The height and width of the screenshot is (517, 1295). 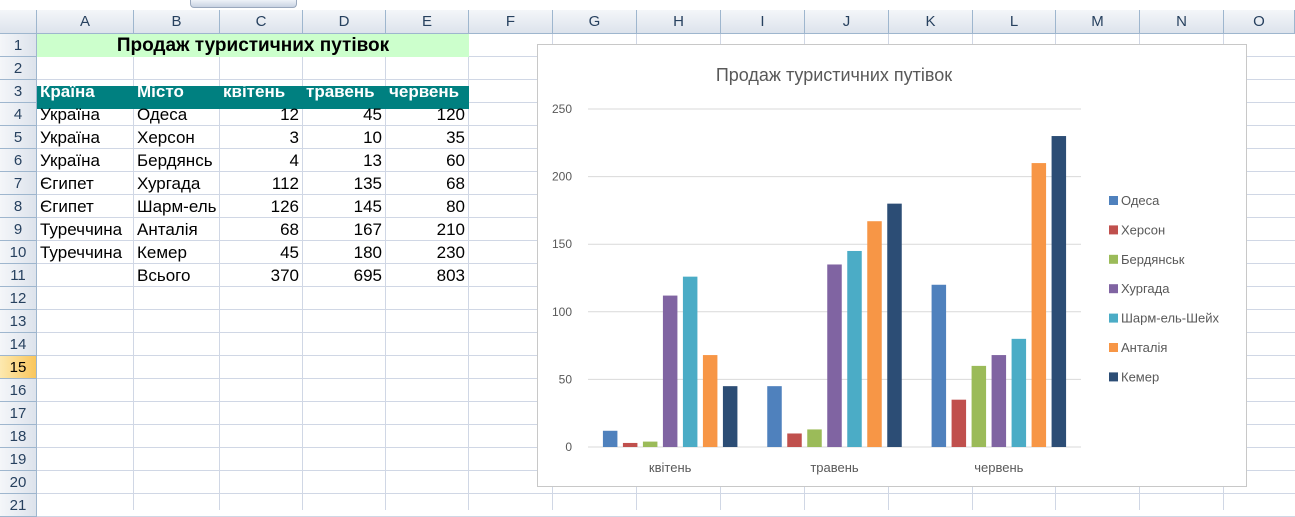 What do you see at coordinates (259, 275) in the screenshot?
I see `table-cell: 370` at bounding box center [259, 275].